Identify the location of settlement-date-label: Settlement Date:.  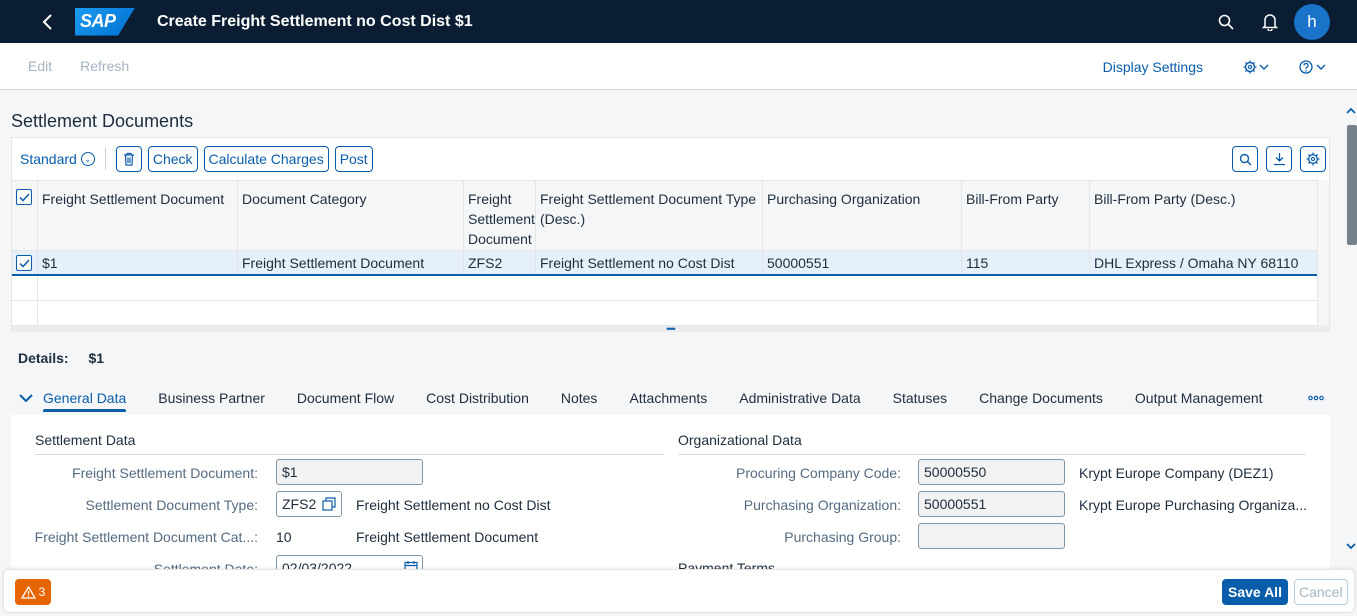
(205, 565).